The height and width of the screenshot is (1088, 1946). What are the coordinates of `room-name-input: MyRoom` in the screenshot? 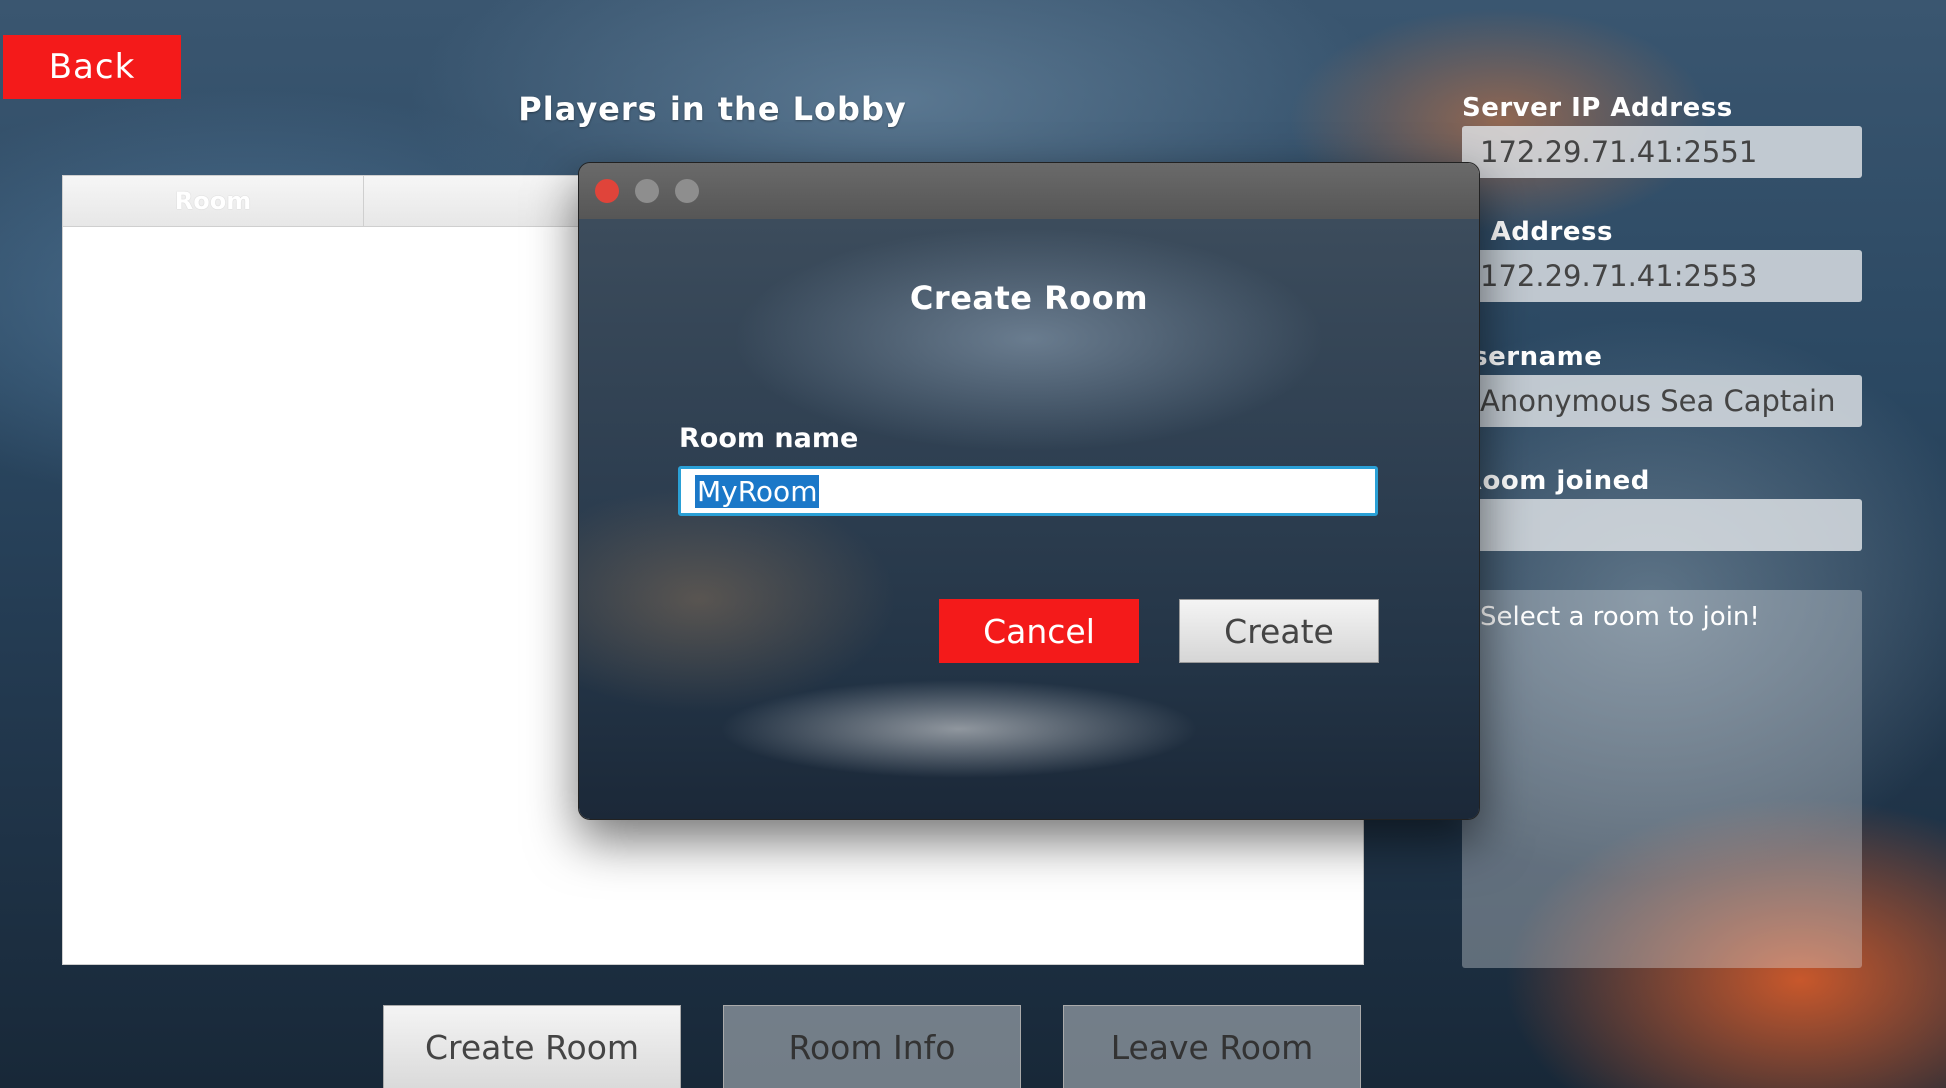 It's located at (1028, 491).